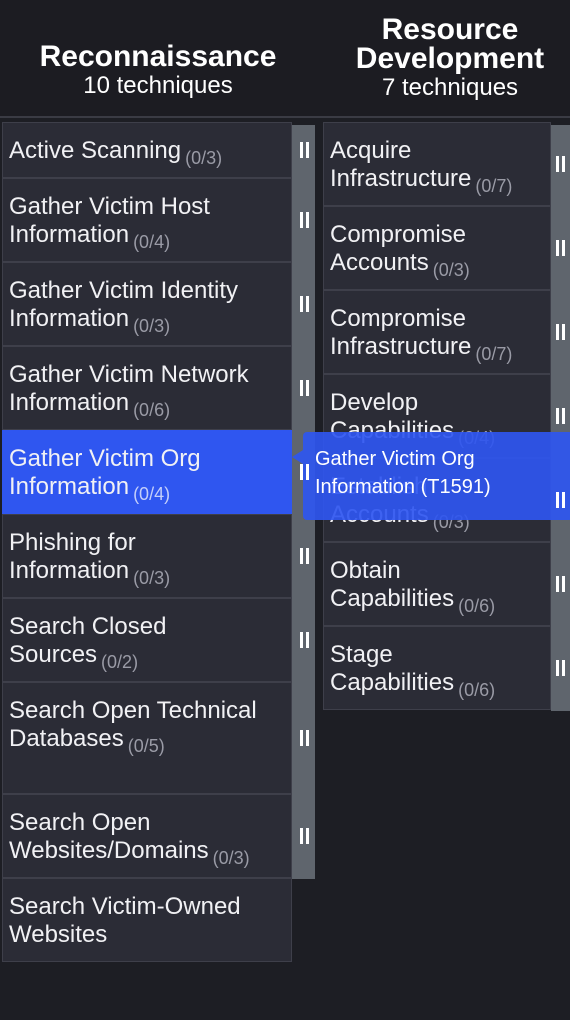  I want to click on technique-cell: Compromise Infrastructure (0/7), so click(437, 332).